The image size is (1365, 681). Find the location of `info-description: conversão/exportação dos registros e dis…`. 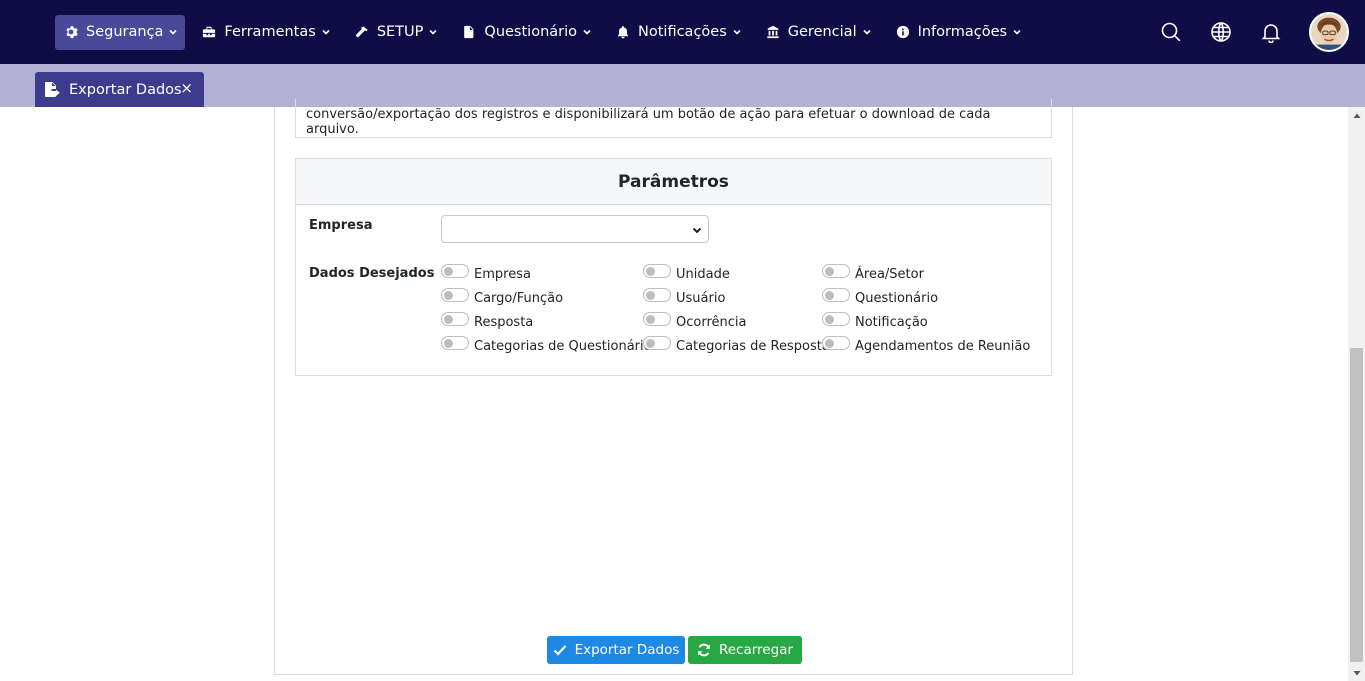

info-description: conversão/exportação dos registros e dis… is located at coordinates (673, 118).